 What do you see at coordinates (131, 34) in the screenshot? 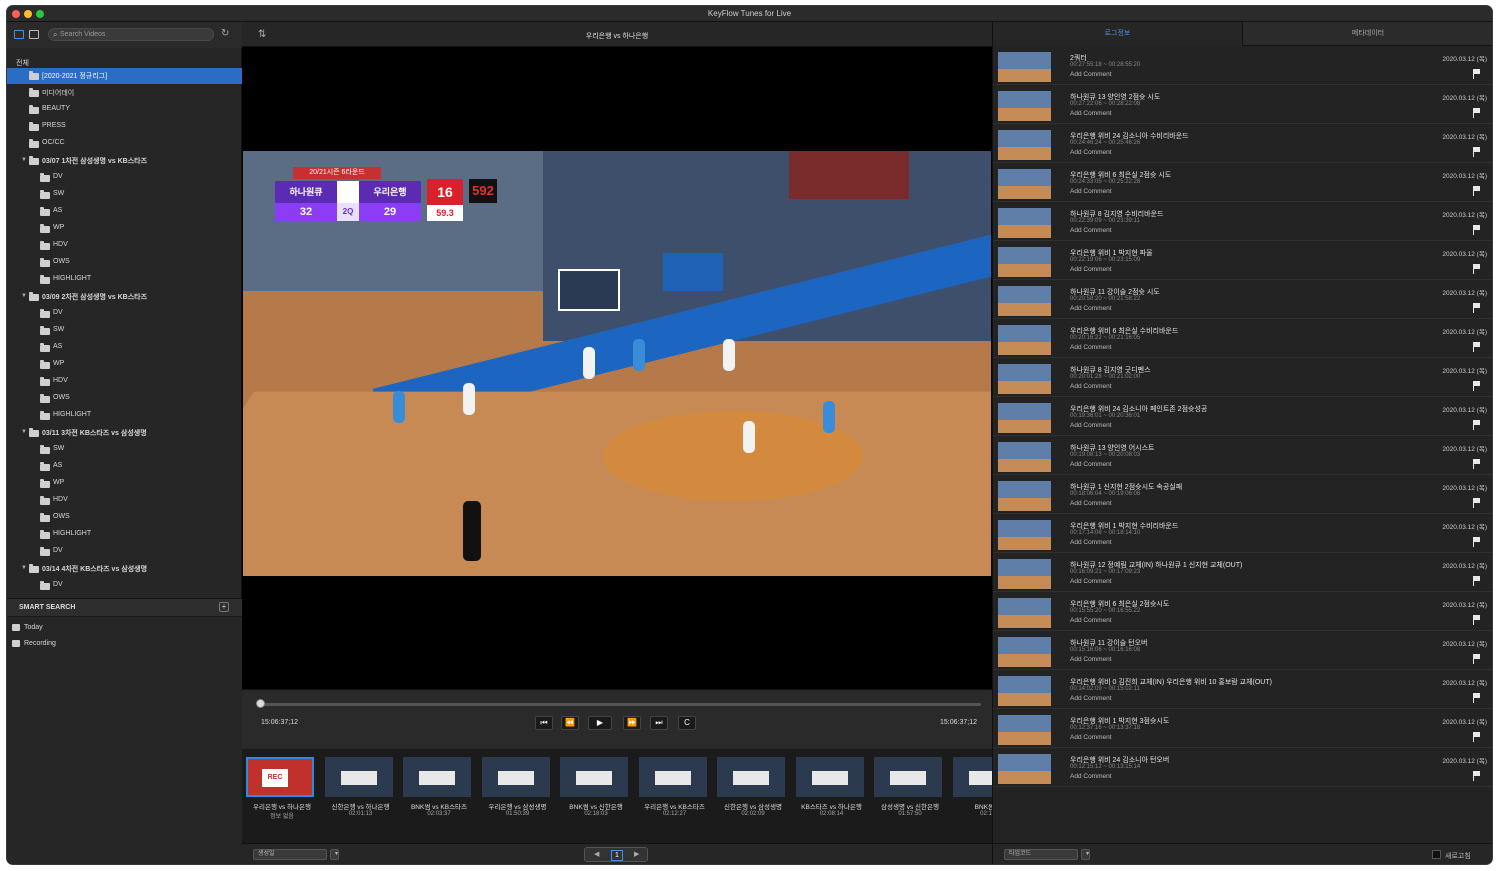
I see `search-input: ⌕ Search Videos` at bounding box center [131, 34].